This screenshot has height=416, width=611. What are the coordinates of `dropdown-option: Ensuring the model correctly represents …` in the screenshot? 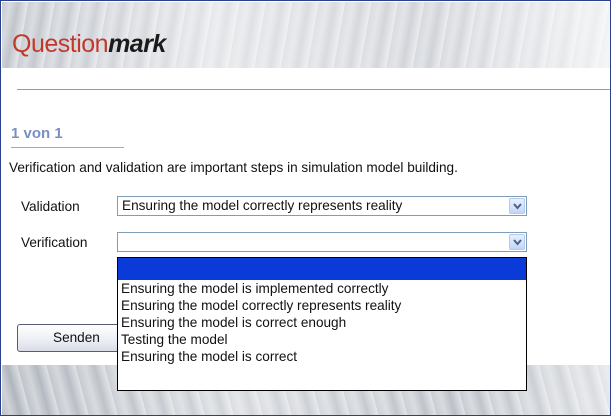 It's located at (322, 305).